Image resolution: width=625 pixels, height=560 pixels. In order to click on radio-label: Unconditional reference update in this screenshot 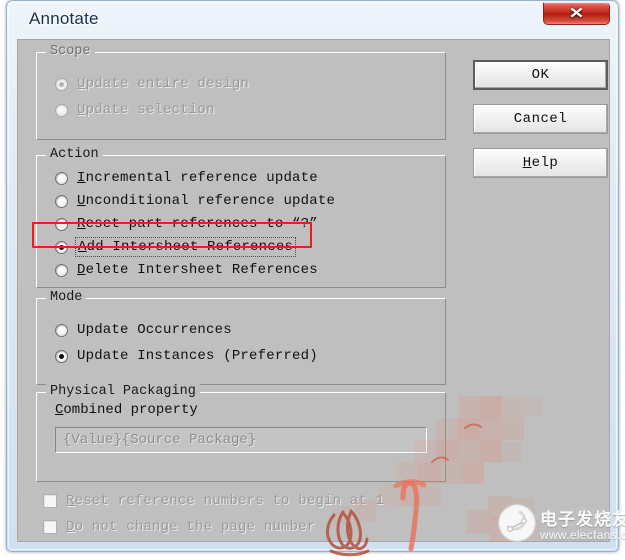, I will do `click(206, 201)`.